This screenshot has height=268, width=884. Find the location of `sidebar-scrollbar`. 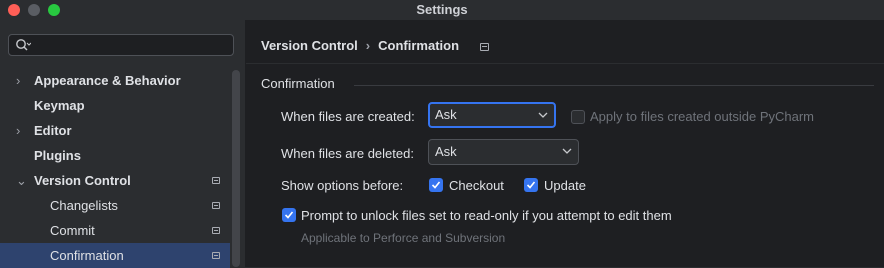

sidebar-scrollbar is located at coordinates (236, 168).